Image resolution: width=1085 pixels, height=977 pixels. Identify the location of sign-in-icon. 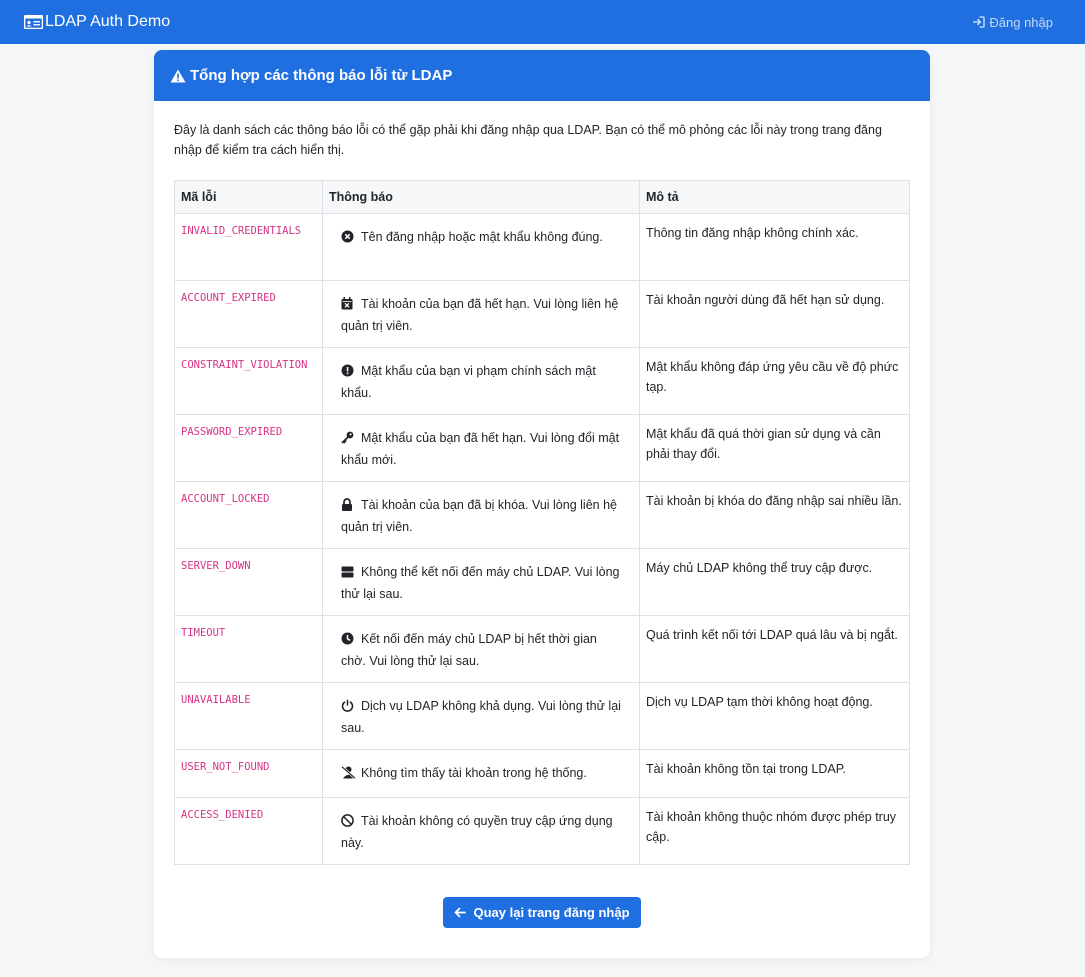
(979, 22).